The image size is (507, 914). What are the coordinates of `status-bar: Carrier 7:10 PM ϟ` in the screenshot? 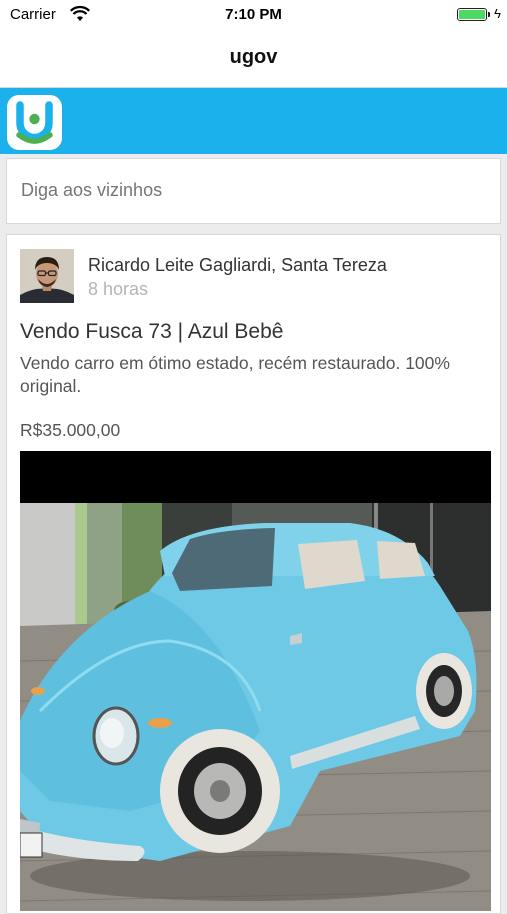 It's located at (253, 15).